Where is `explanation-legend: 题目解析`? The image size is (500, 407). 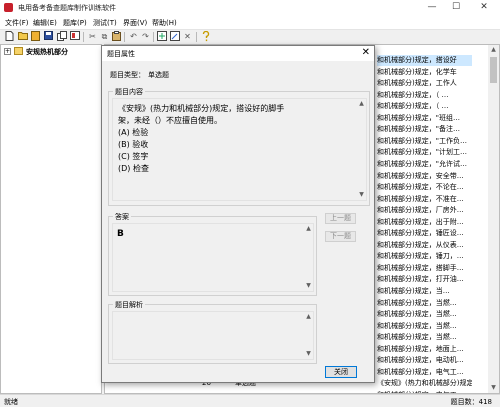
explanation-legend: 题目解析 is located at coordinates (129, 305).